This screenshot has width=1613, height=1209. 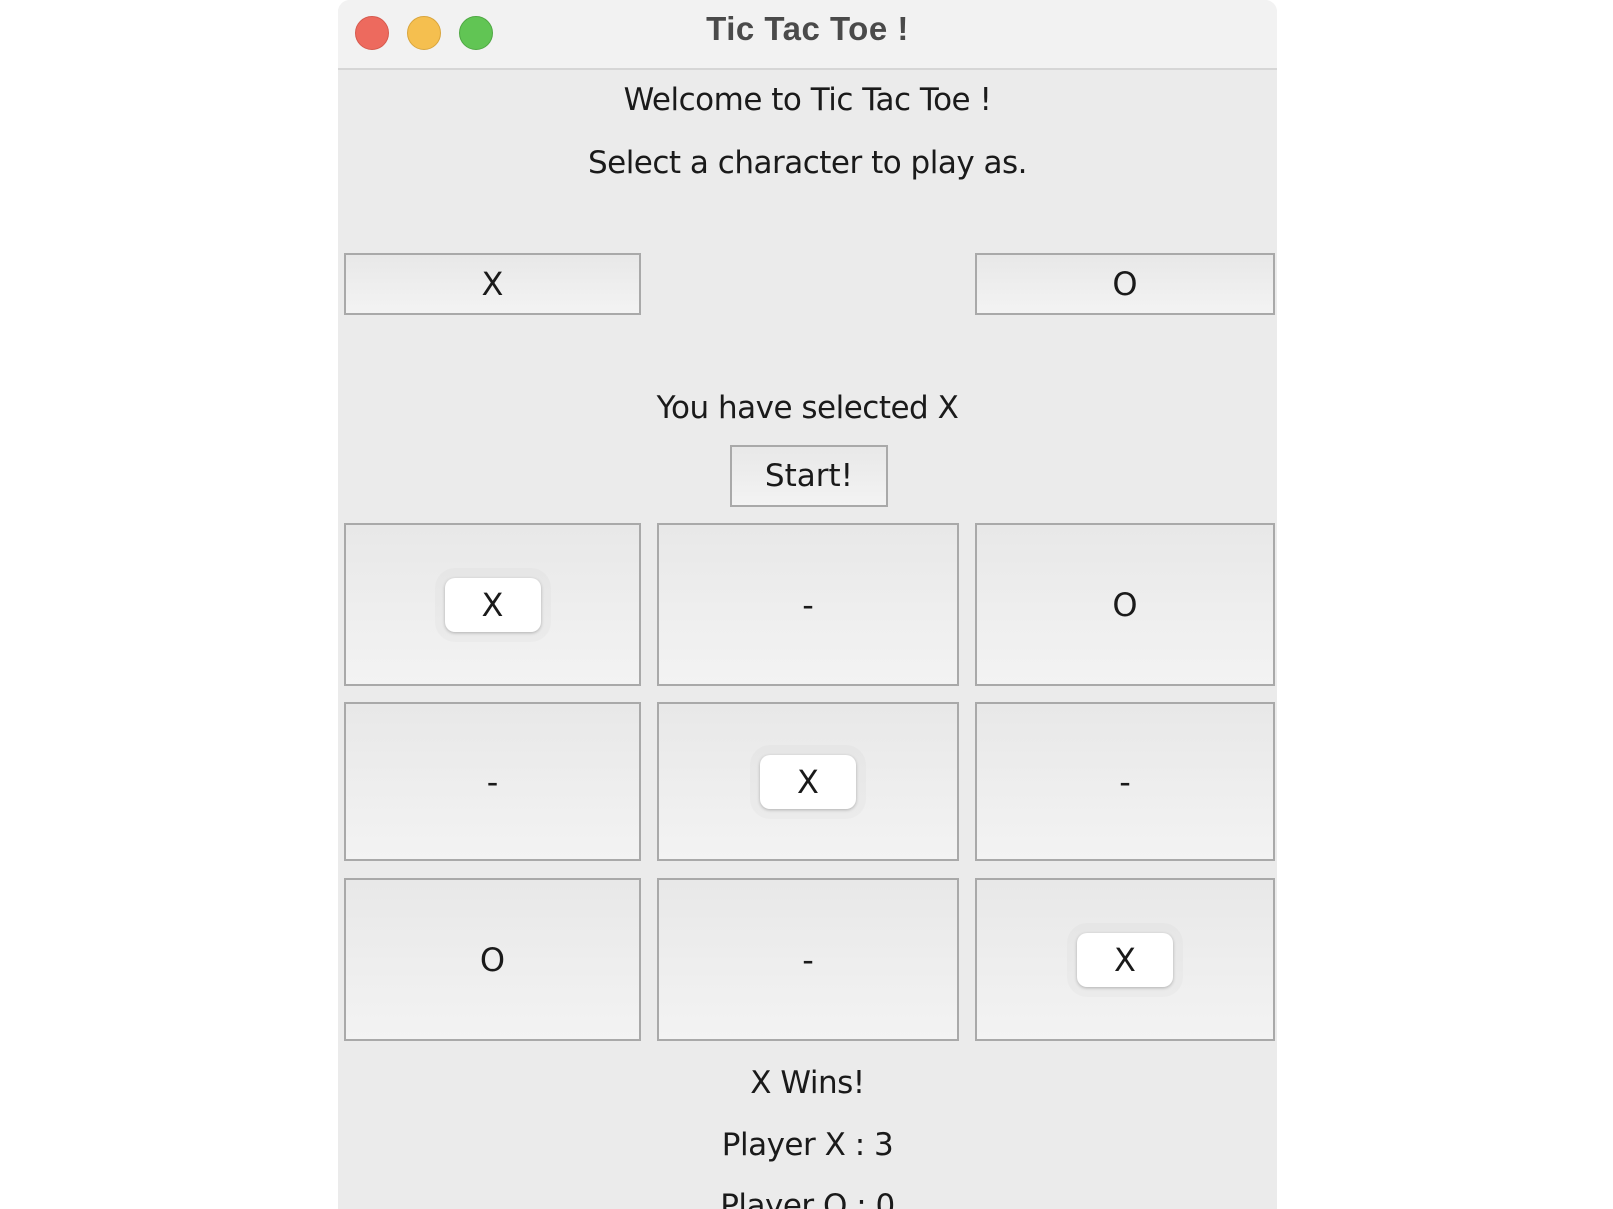 What do you see at coordinates (807, 100) in the screenshot?
I see `welcome-label: Welcome to Tic Tac Toe !` at bounding box center [807, 100].